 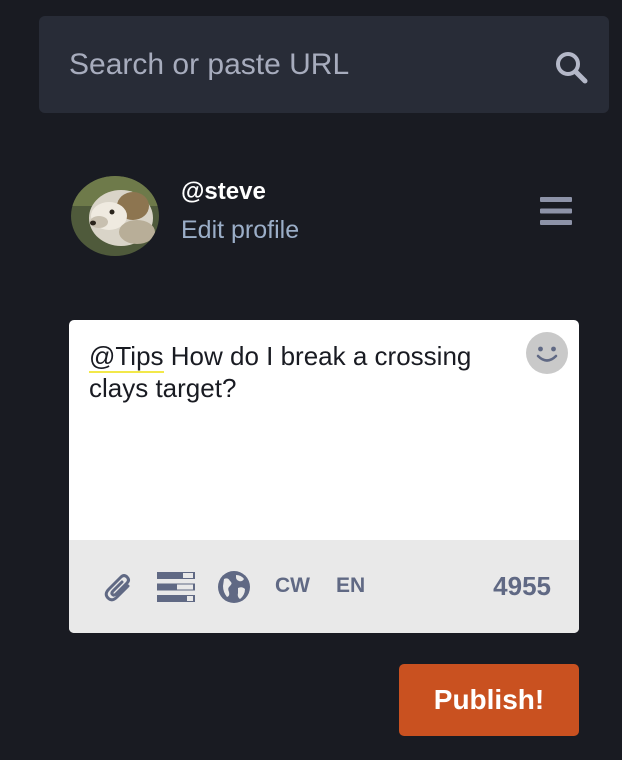 I want to click on content-warning-button: CW, so click(x=292, y=586).